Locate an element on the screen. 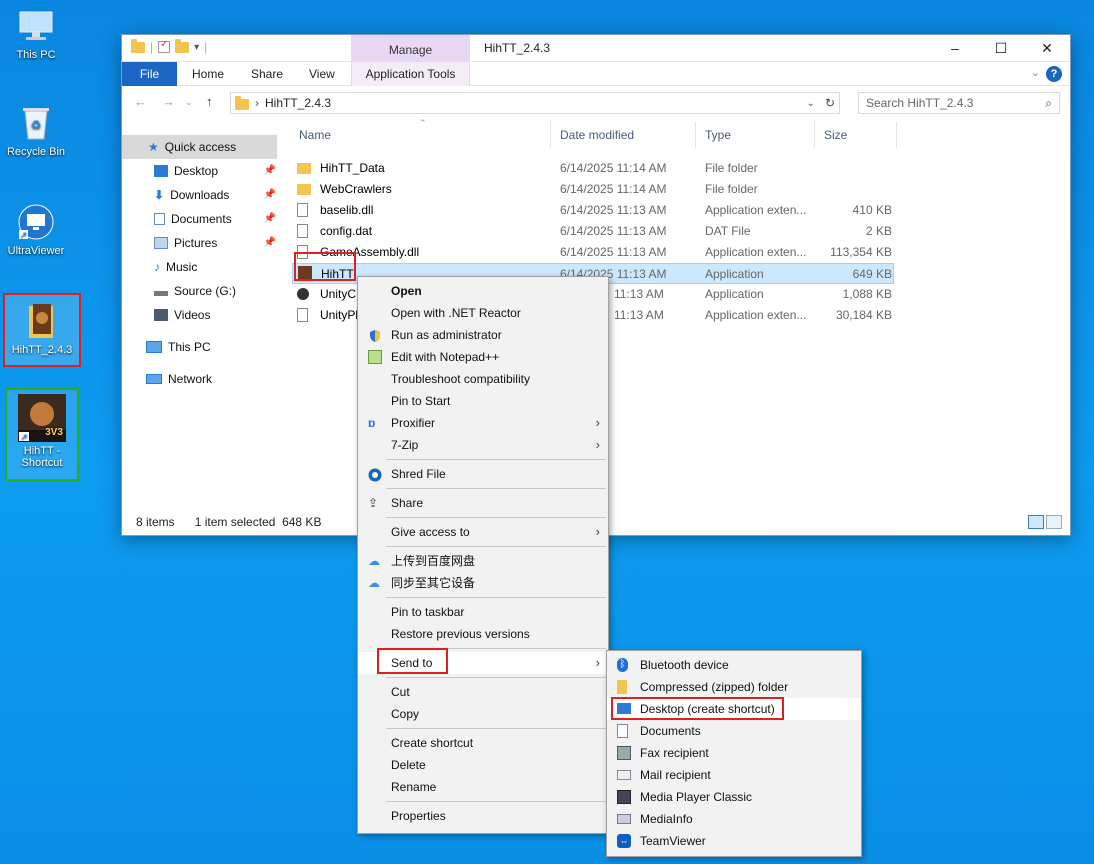 This screenshot has height=864, width=1094. column-size: Size is located at coordinates (835, 135).